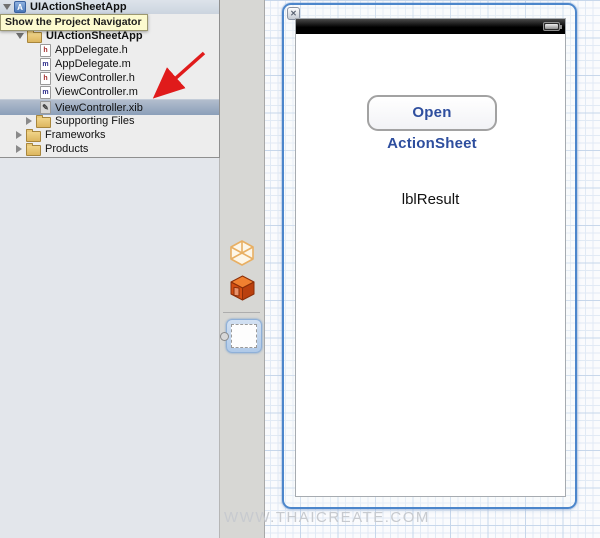 This screenshot has width=600, height=538. Describe the element at coordinates (430, 26) in the screenshot. I see `status-bar` at that location.